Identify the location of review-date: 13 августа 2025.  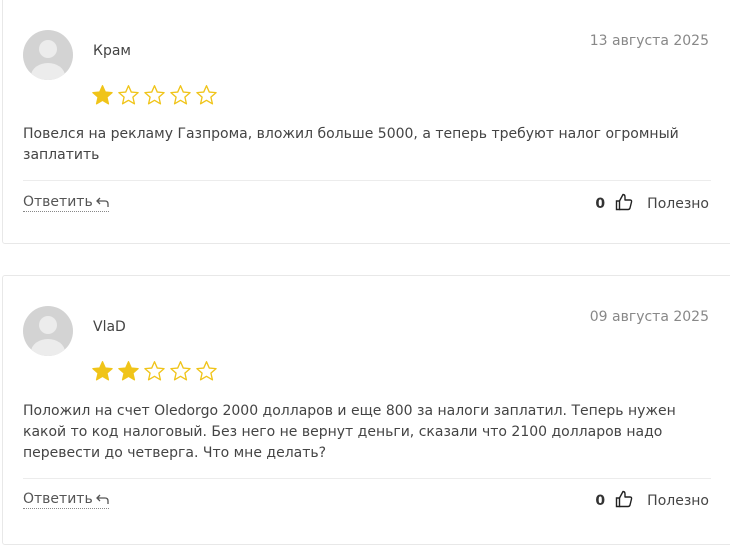
(649, 41).